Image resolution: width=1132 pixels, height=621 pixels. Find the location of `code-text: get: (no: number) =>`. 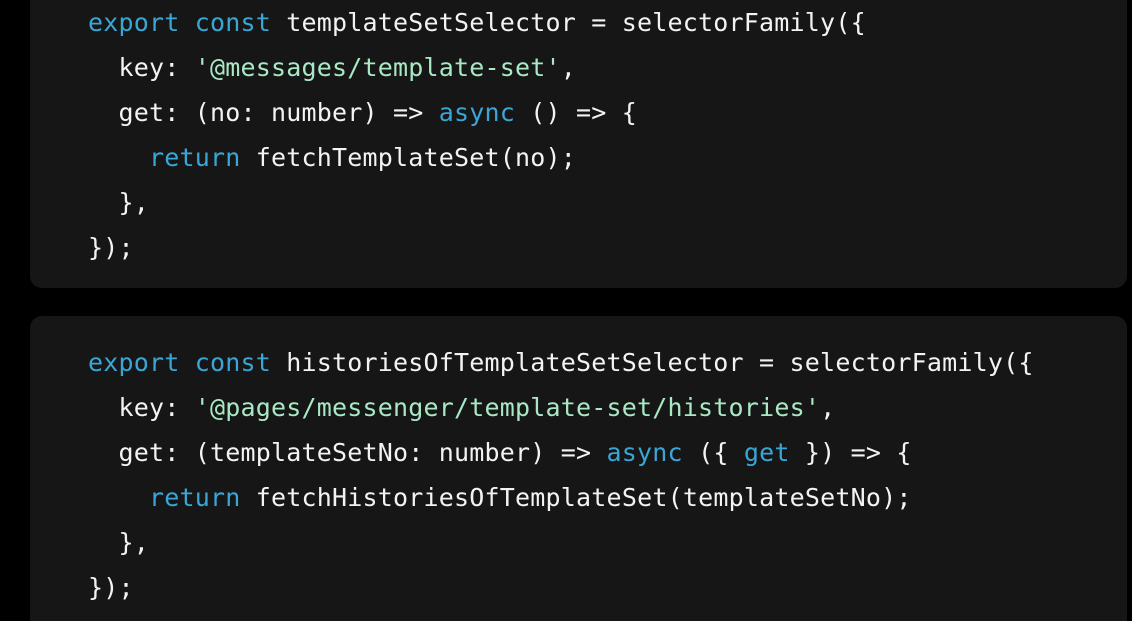

code-text: get: (no: number) => is located at coordinates (263, 112).